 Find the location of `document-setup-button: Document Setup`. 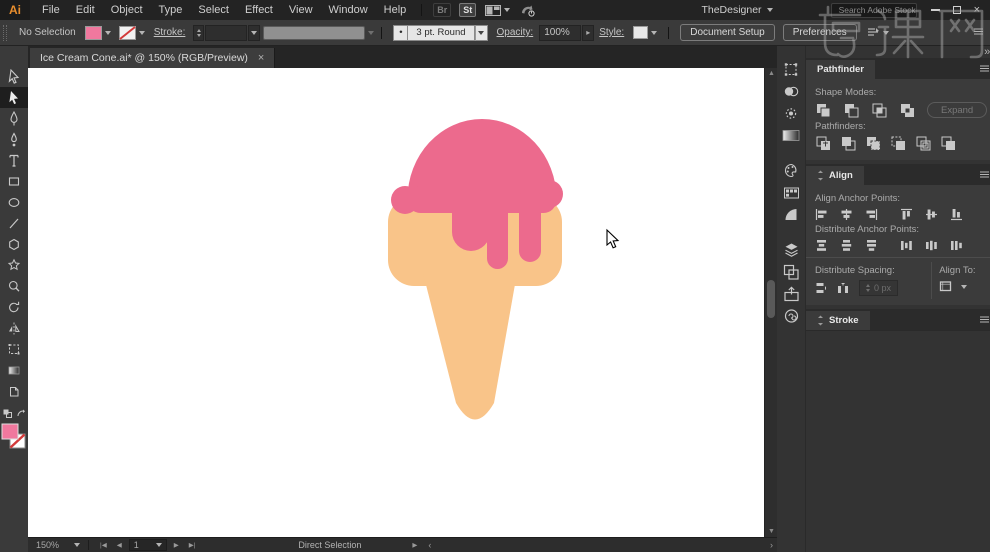

document-setup-button: Document Setup is located at coordinates (727, 32).